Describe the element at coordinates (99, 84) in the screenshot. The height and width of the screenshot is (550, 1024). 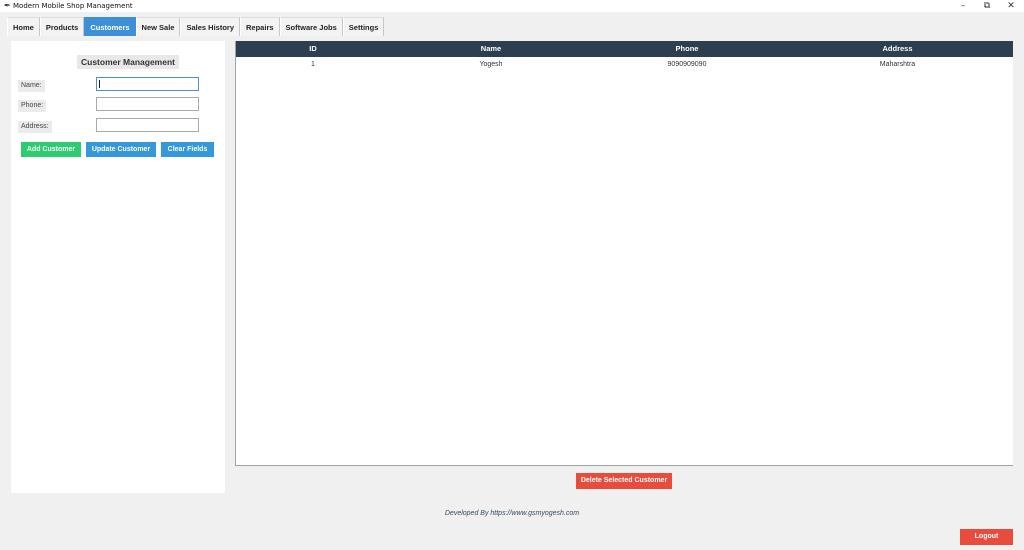
I see `text-cursor` at that location.